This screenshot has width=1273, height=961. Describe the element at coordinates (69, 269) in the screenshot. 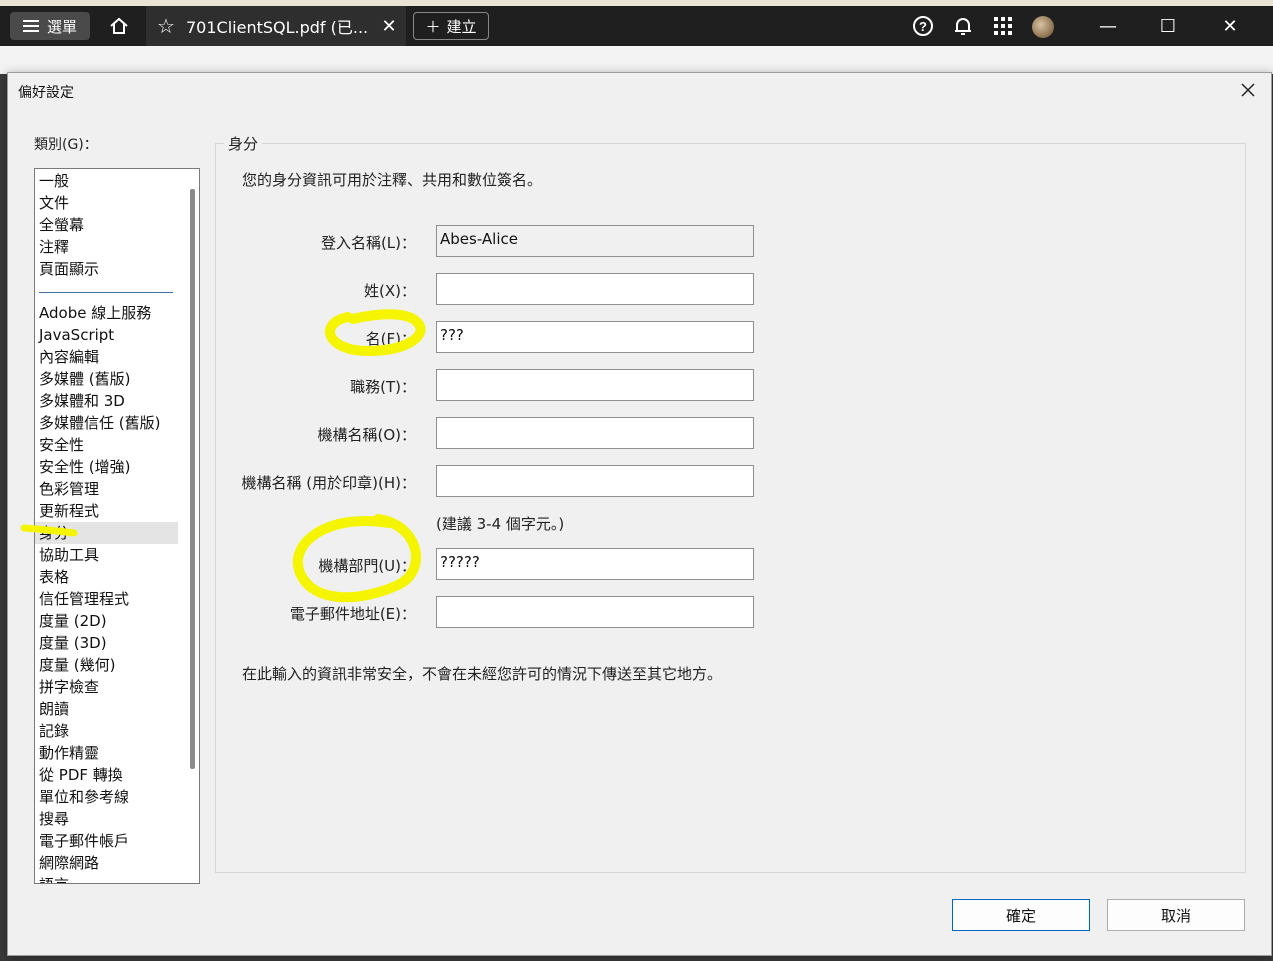

I see `category-item: 頁面顯示` at that location.